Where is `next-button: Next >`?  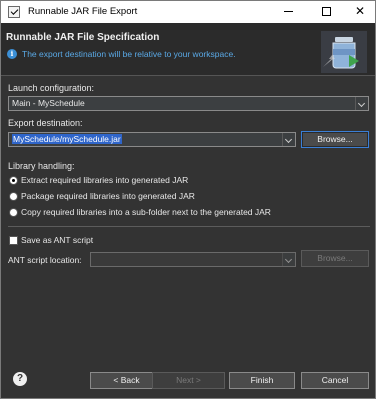 next-button: Next > is located at coordinates (188, 380).